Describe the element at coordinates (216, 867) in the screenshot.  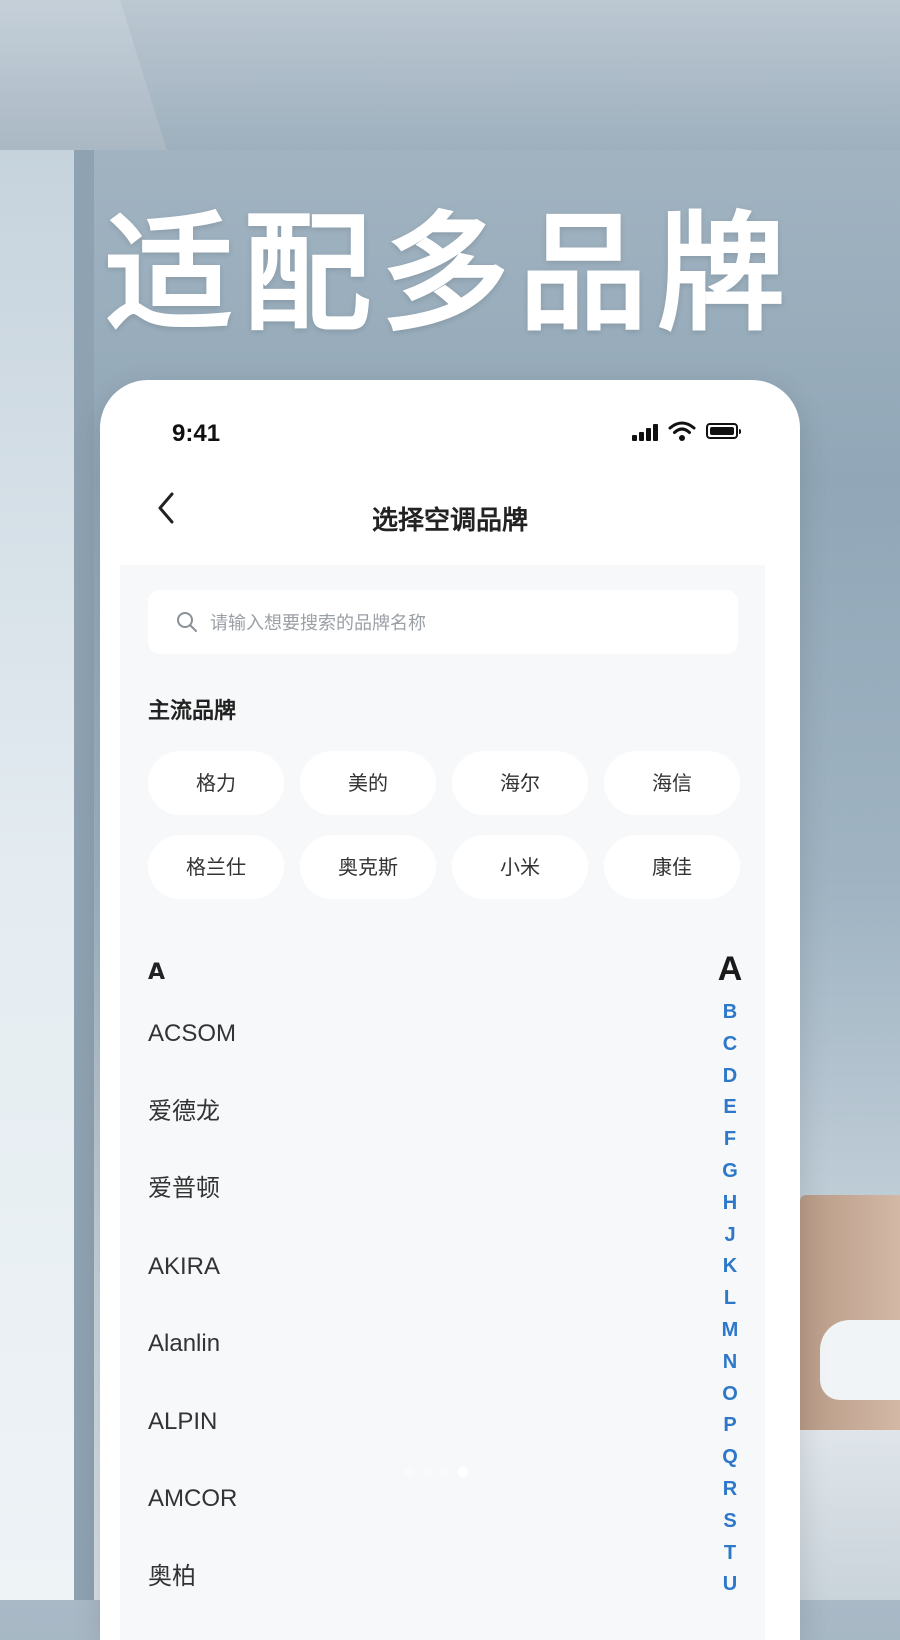
I see `brand-chip: 格兰仕` at that location.